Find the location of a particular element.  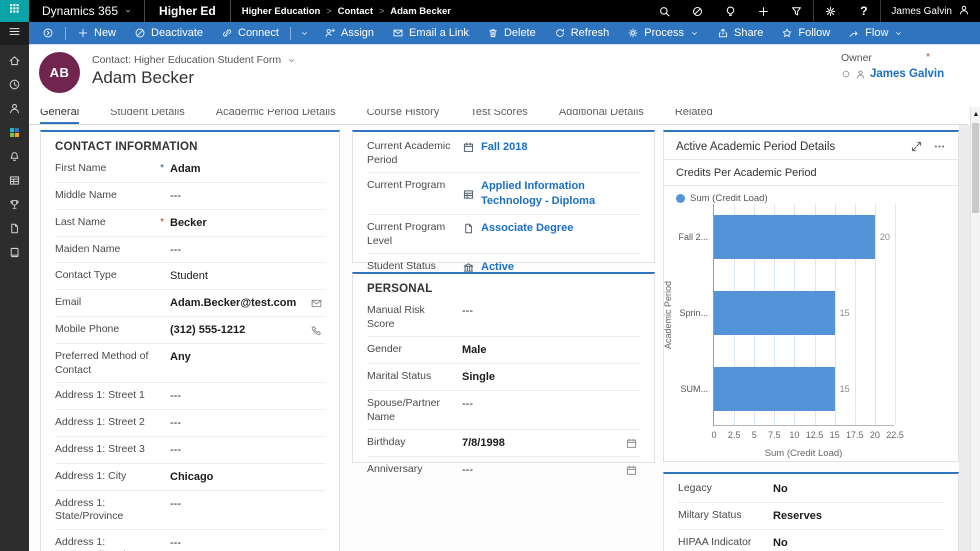

vertical-scrollbar: ▲ is located at coordinates (975, 329).